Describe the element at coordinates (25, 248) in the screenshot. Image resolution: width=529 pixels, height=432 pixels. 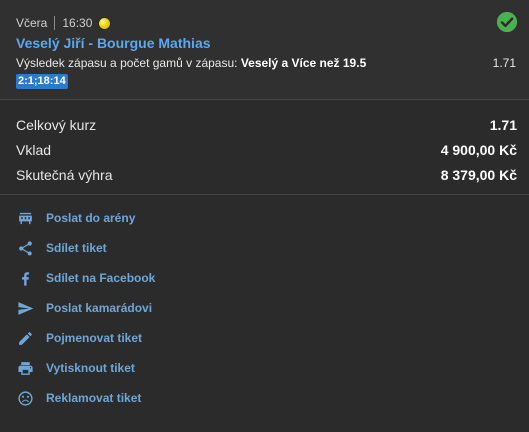
I see `share-icon` at that location.